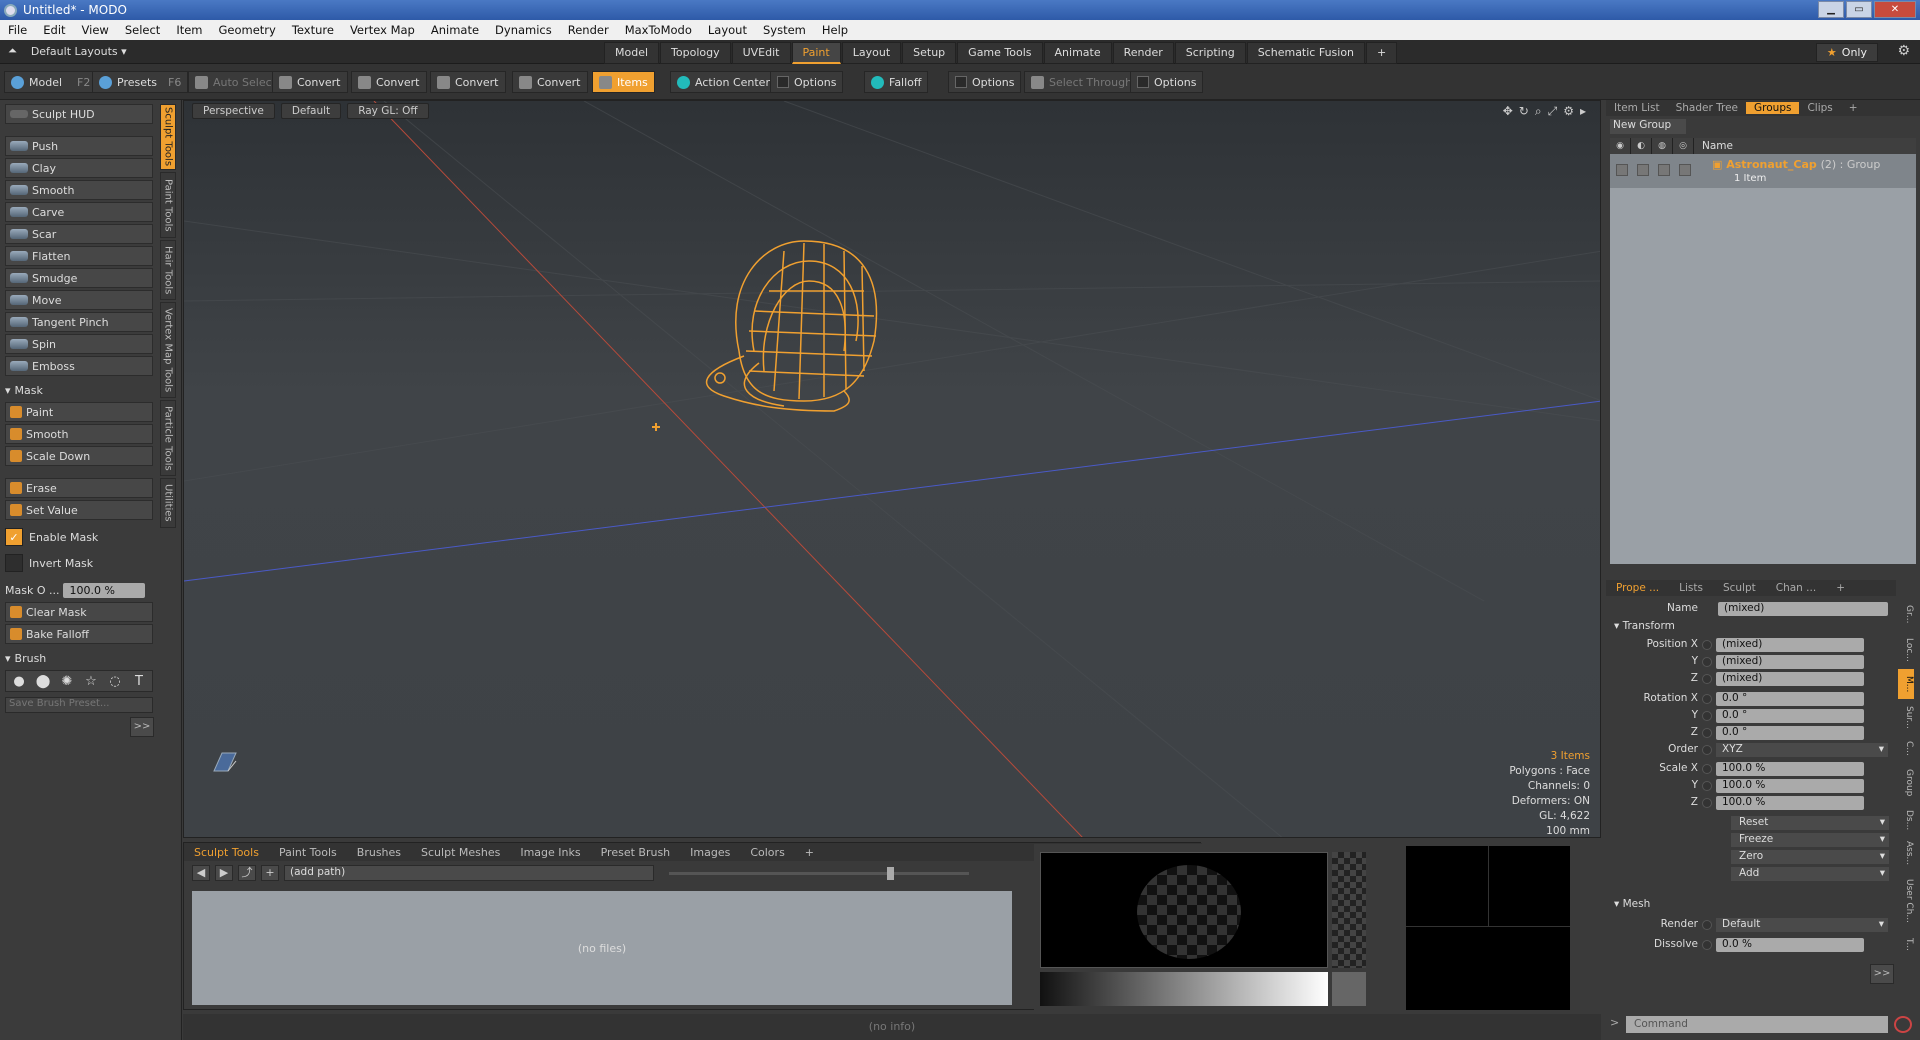  I want to click on menu-help: Help, so click(835, 30).